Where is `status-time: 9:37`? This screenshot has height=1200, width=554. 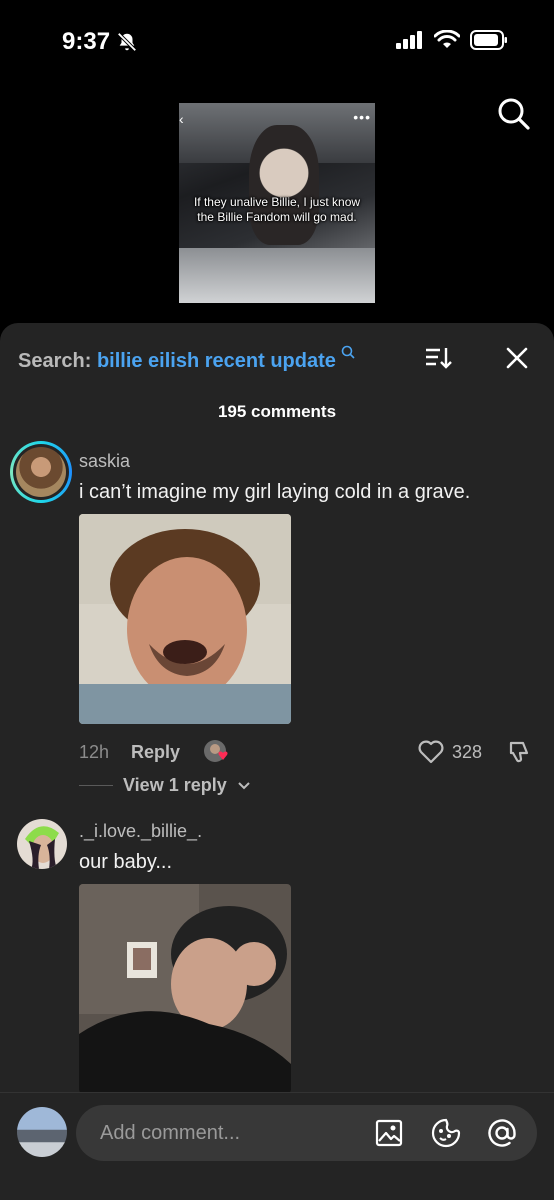
status-time: 9:37 is located at coordinates (100, 42).